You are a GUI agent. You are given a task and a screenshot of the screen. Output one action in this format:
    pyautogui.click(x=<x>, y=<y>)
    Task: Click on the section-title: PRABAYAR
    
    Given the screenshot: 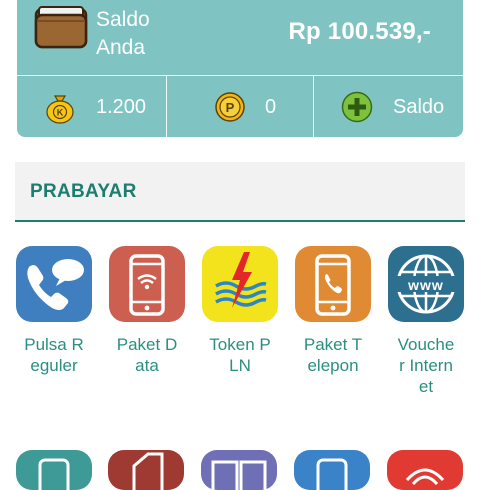 What is the action you would take?
    pyautogui.click(x=83, y=191)
    